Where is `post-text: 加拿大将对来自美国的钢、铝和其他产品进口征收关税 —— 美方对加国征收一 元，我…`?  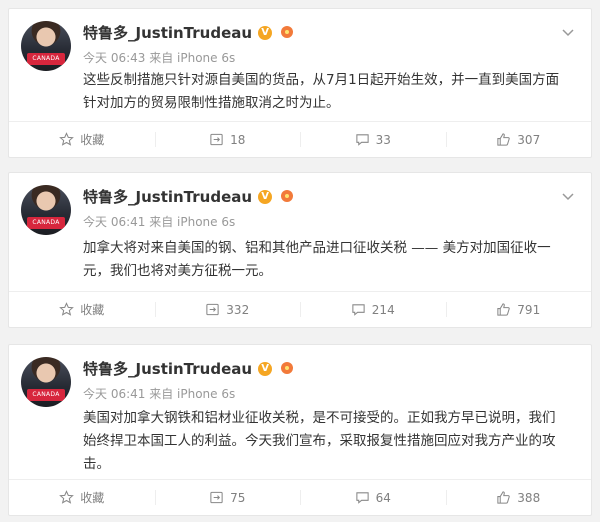
post-text: 加拿大将对来自美国的钢、铝和其他产品进口征收关税 —— 美方对加国征收一 元，我… is located at coordinates (317, 259).